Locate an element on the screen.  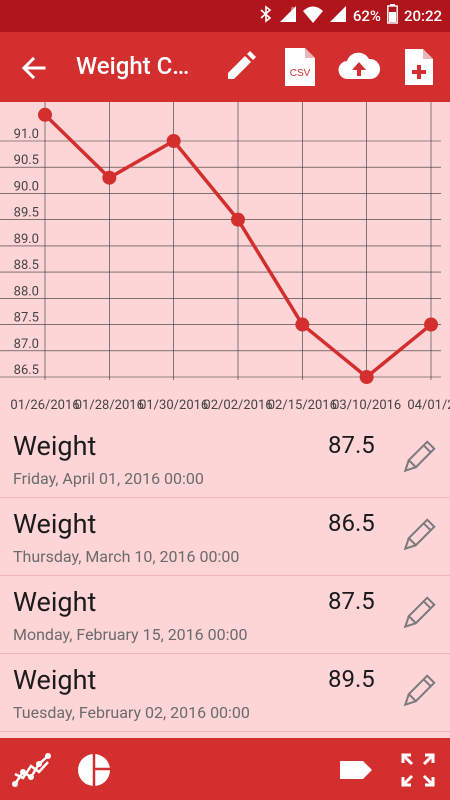
app-toolbar: Weight C… CSV is located at coordinates (225, 67).